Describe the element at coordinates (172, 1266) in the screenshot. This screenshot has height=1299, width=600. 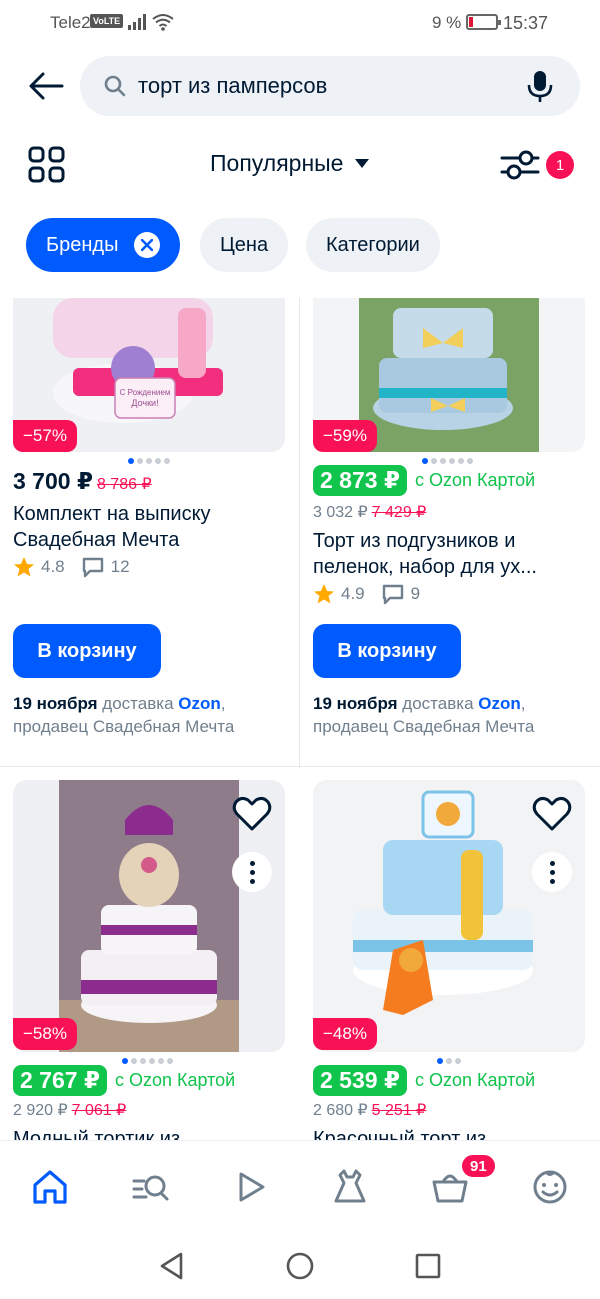
I see `system-back-icon` at that location.